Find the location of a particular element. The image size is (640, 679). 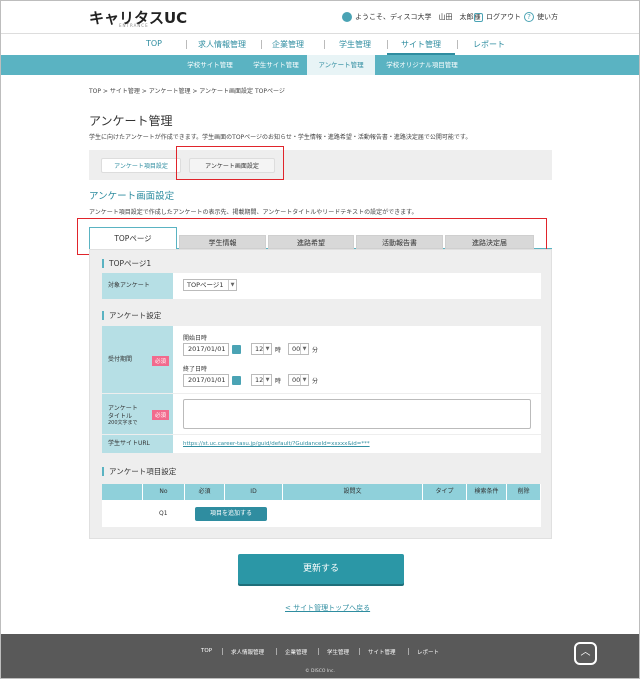

main-nav-companies: 企業管理 is located at coordinates (288, 44).